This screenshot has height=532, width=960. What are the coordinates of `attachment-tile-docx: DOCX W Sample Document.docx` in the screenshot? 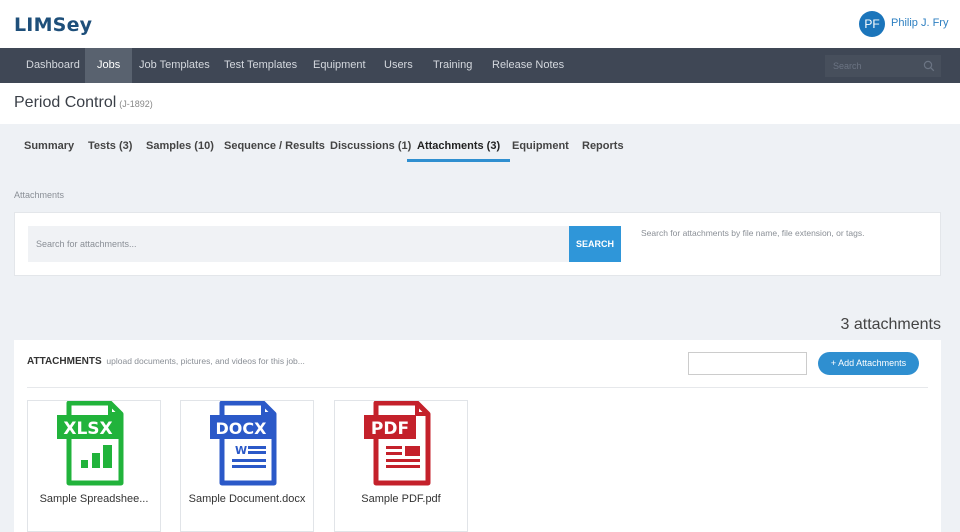 It's located at (247, 466).